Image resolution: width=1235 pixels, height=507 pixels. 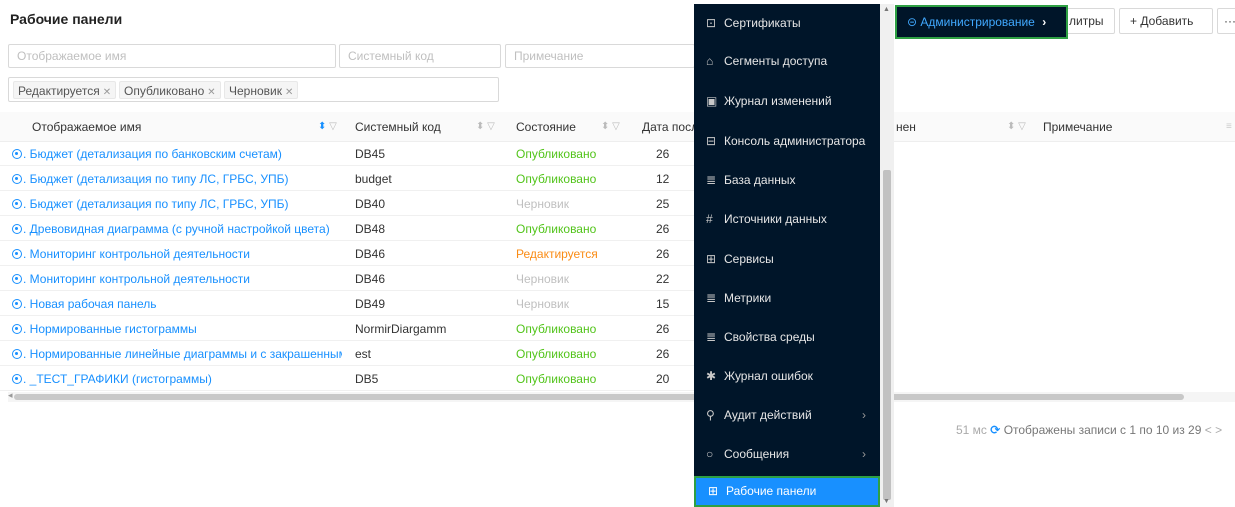 I want to click on add-button: + Добавить, so click(x=1166, y=21).